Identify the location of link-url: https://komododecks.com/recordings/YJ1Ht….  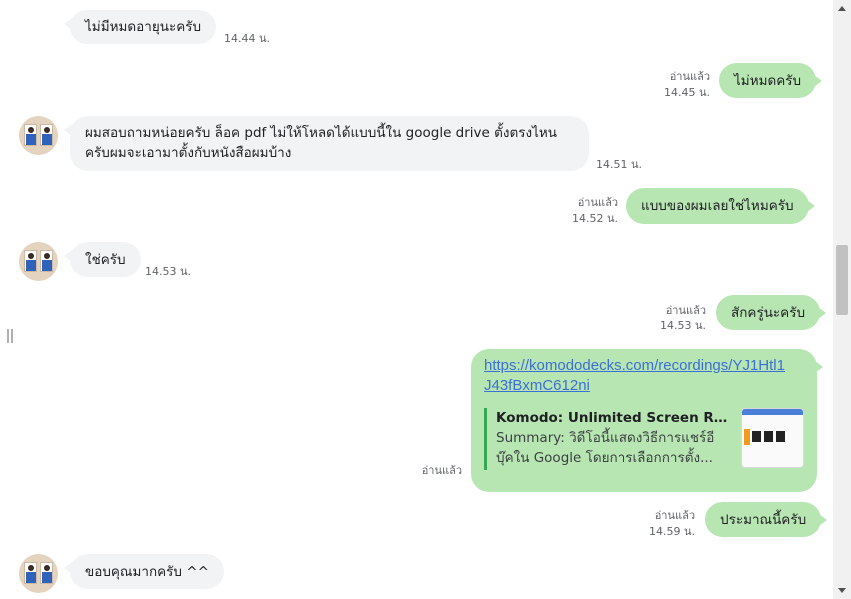
(643, 376).